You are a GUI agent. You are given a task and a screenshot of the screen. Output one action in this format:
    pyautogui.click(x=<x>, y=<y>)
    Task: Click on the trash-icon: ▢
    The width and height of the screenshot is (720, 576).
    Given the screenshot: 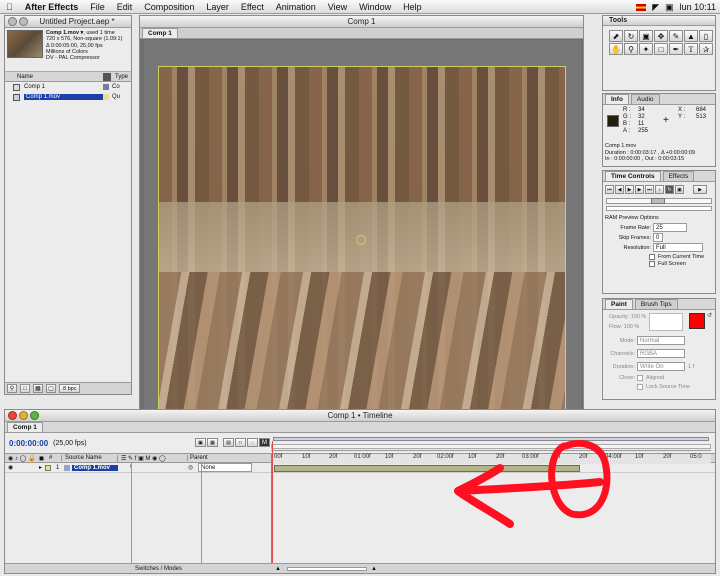 What is the action you would take?
    pyautogui.click(x=51, y=388)
    